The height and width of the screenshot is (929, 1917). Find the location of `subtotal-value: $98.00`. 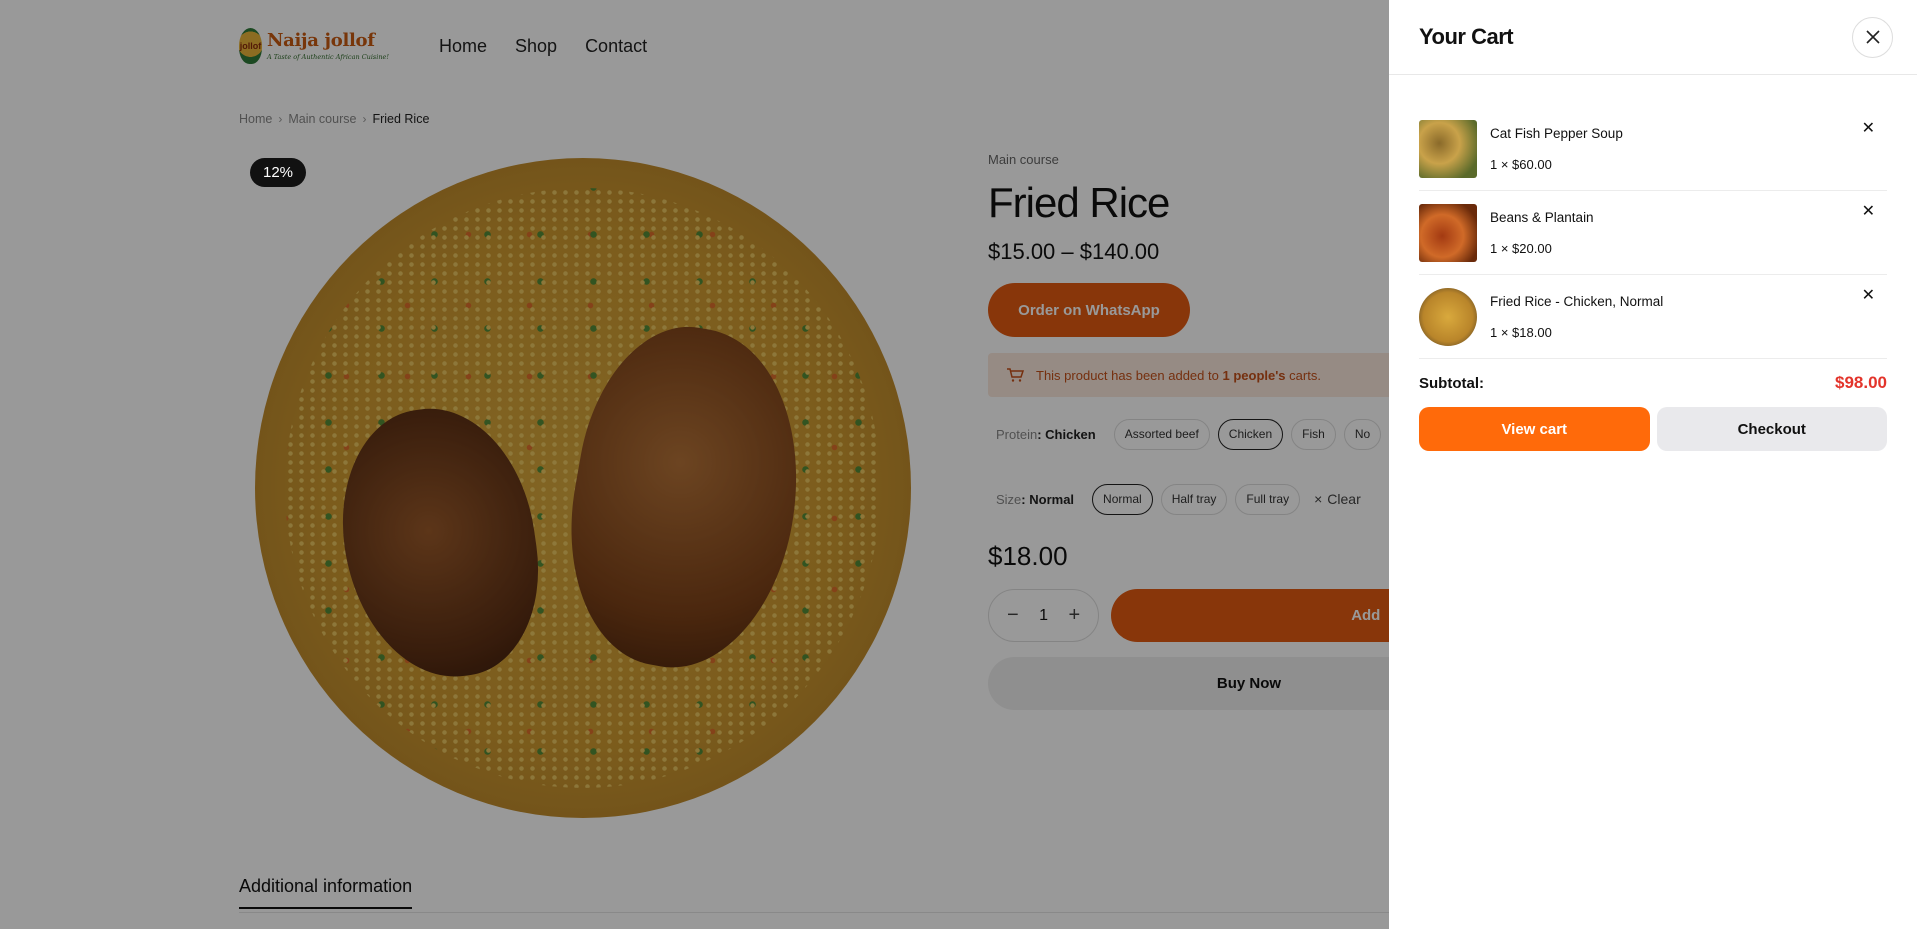

subtotal-value: $98.00 is located at coordinates (1861, 382).